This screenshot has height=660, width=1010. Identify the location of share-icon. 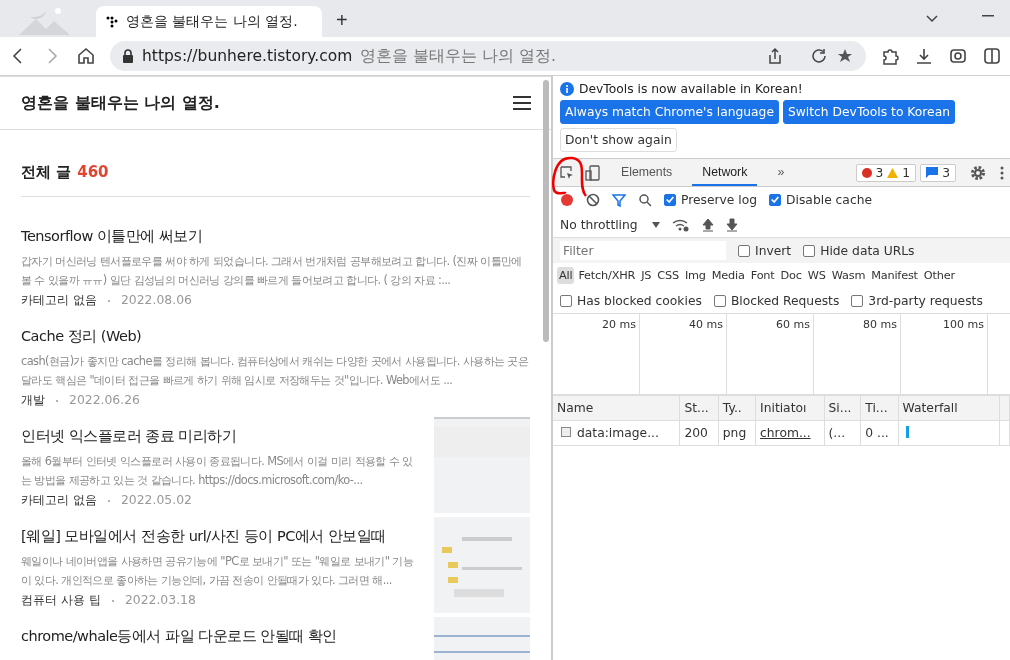
(775, 56).